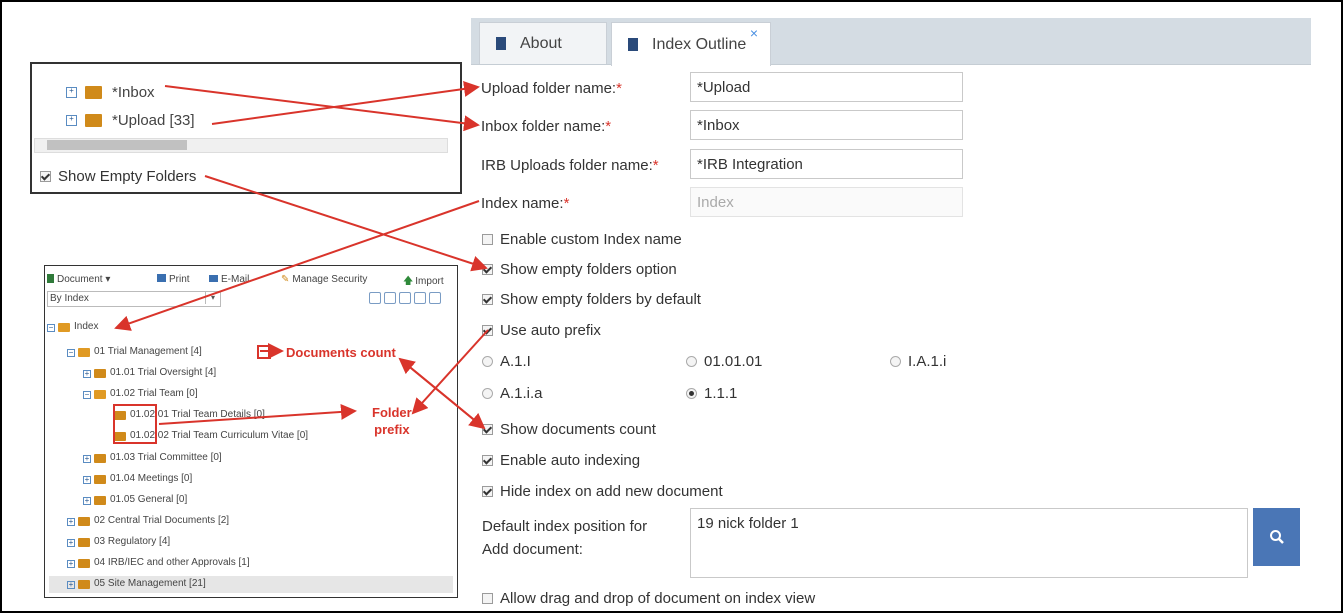 The height and width of the screenshot is (613, 1343). I want to click on arrow-show-empty, so click(346, 223).